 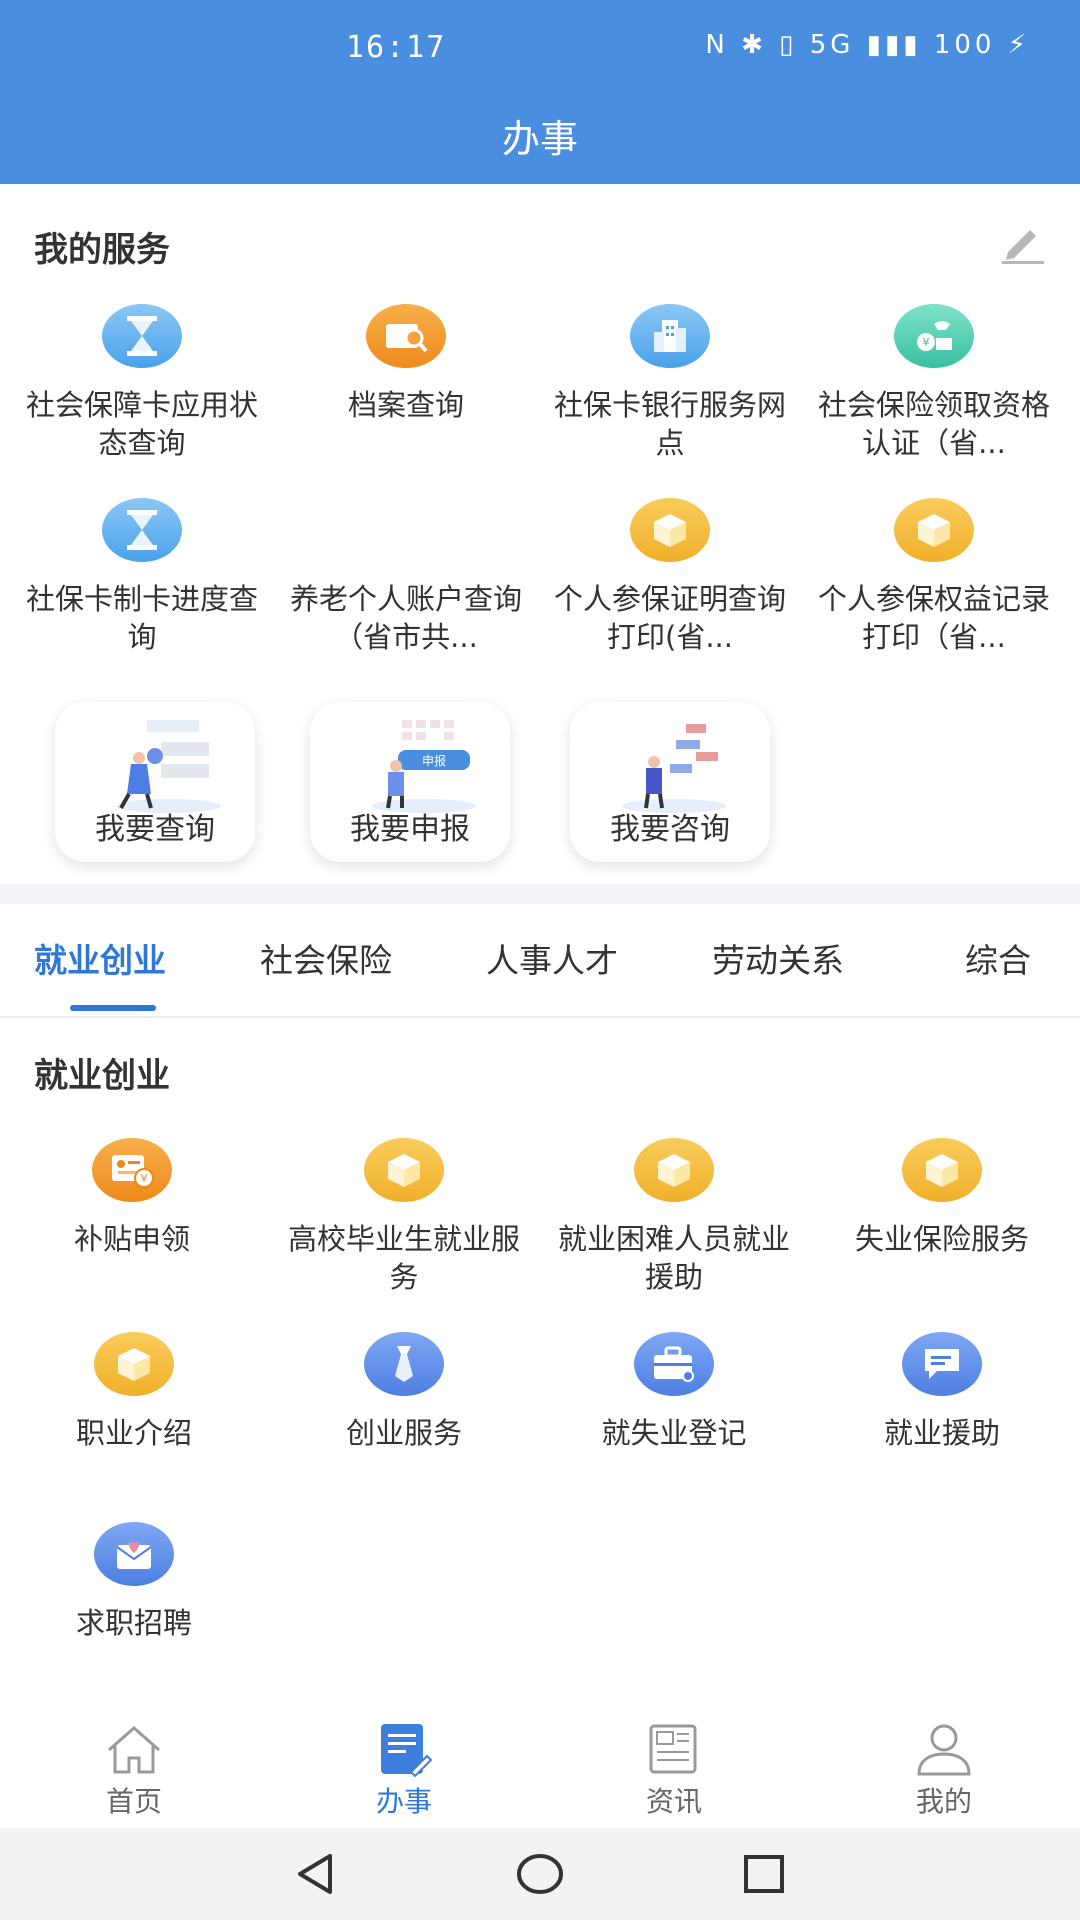 I want to click on service-job-recruitment: 求职招聘, so click(x=134, y=1582).